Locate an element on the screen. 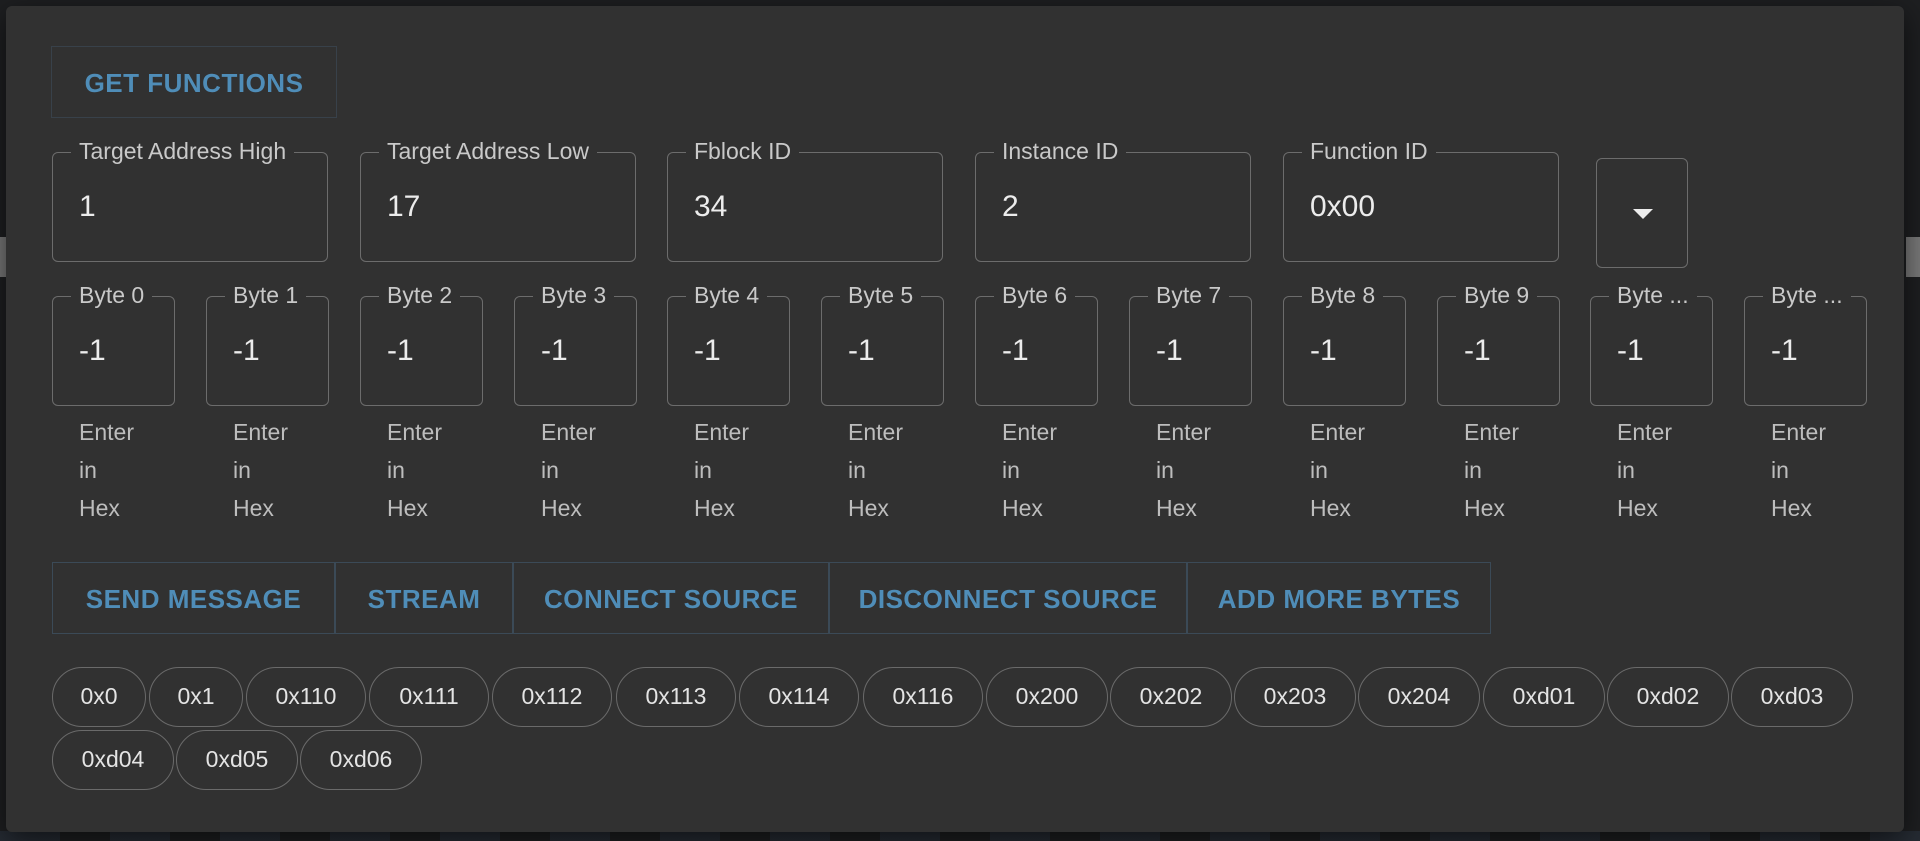  function-chip: 0xd02 is located at coordinates (1668, 697).